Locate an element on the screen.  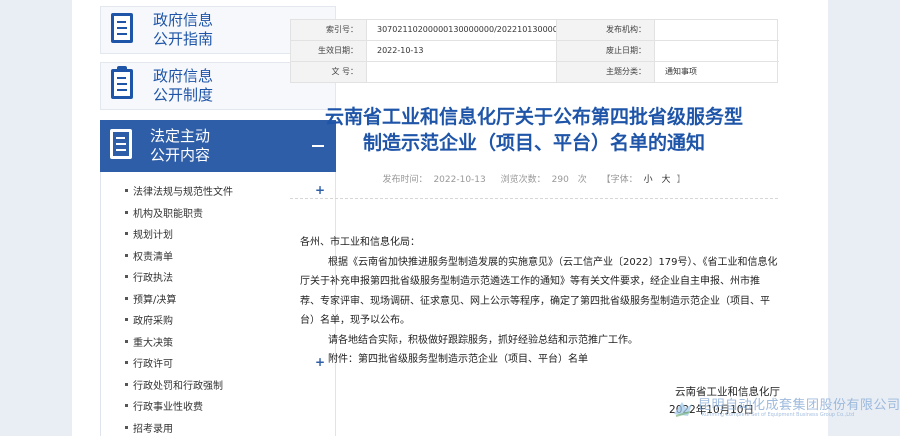
font-size-control: 【字体：小 大】 is located at coordinates (643, 180).